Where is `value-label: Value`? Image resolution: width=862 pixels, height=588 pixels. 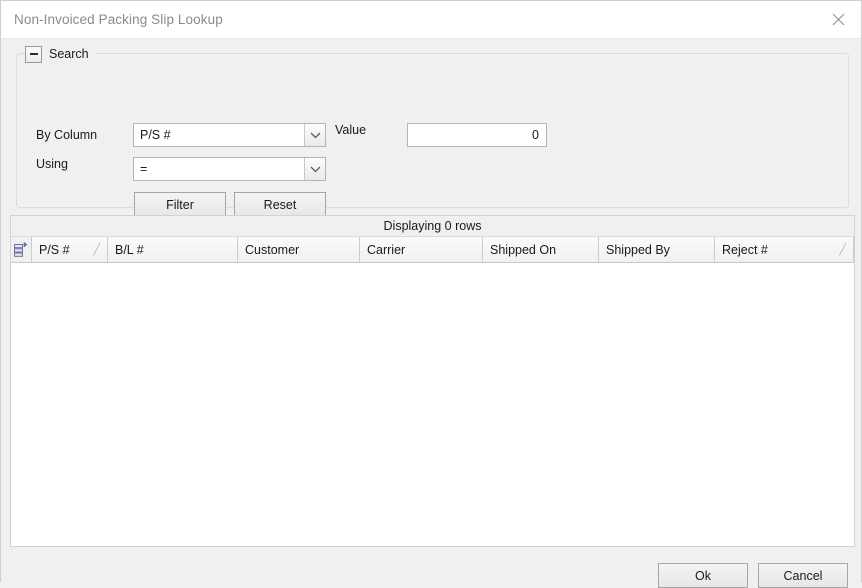
value-label: Value is located at coordinates (351, 130).